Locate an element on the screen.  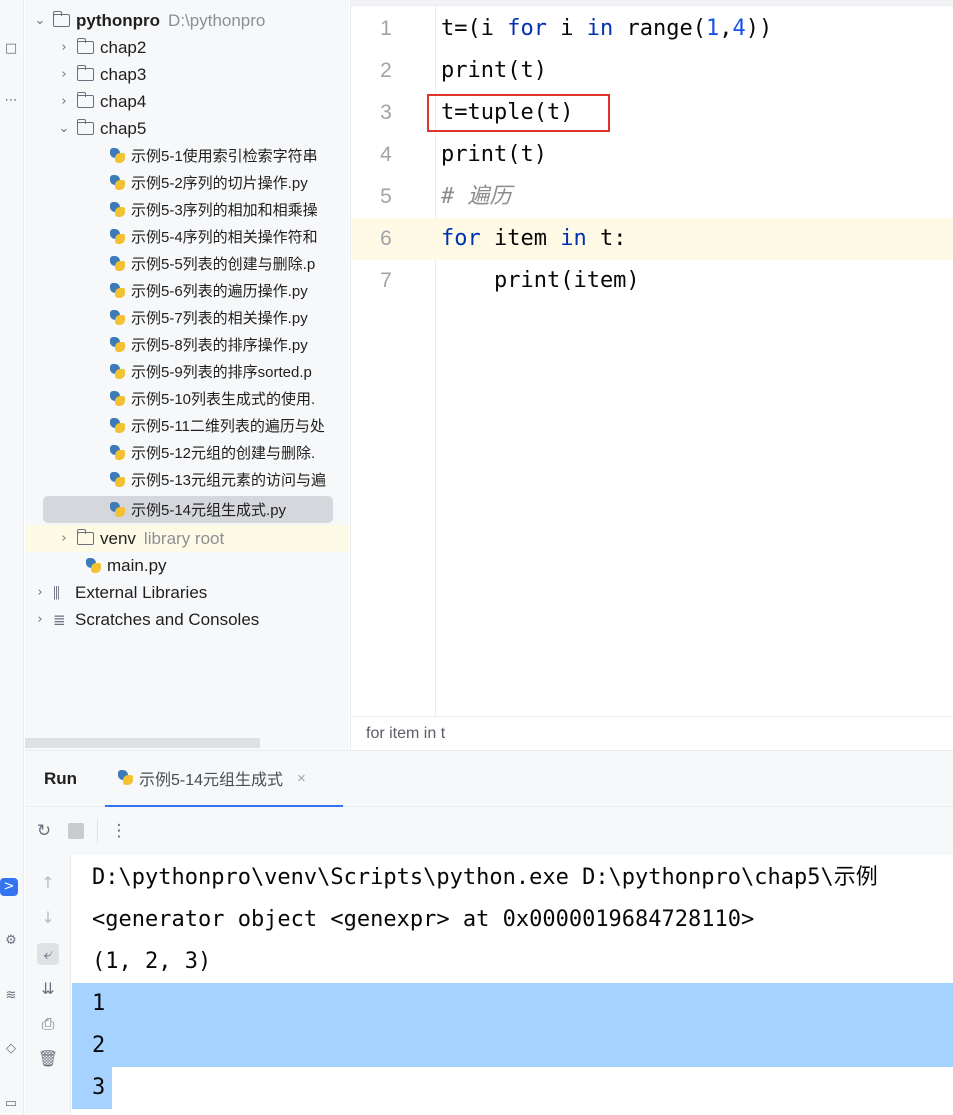
tree-file: 示例5-6列表的遍历操作.py is located at coordinates (187, 290).